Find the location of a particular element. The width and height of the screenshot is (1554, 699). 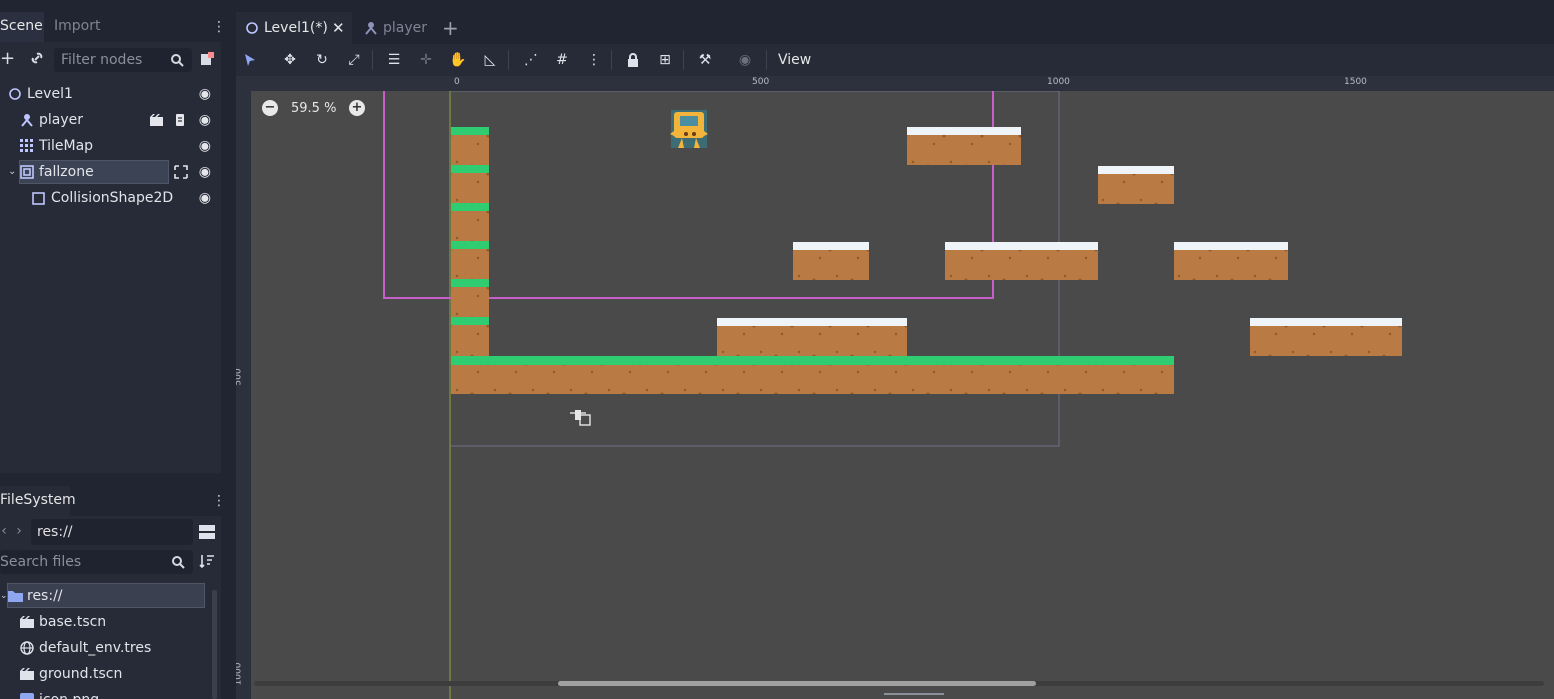

fs-item: base.tscn is located at coordinates (105, 622).